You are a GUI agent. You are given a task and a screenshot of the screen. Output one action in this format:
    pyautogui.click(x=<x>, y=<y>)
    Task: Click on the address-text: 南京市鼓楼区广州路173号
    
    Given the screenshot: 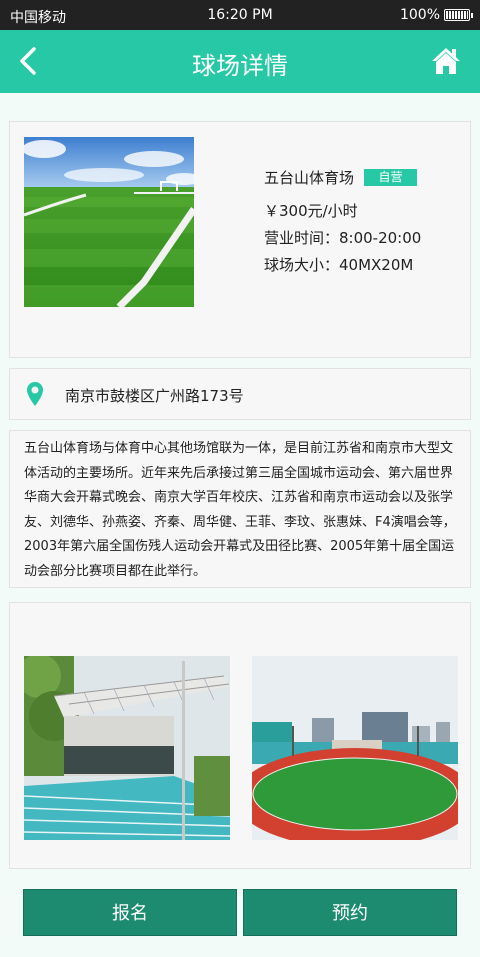 What is the action you would take?
    pyautogui.click(x=154, y=396)
    